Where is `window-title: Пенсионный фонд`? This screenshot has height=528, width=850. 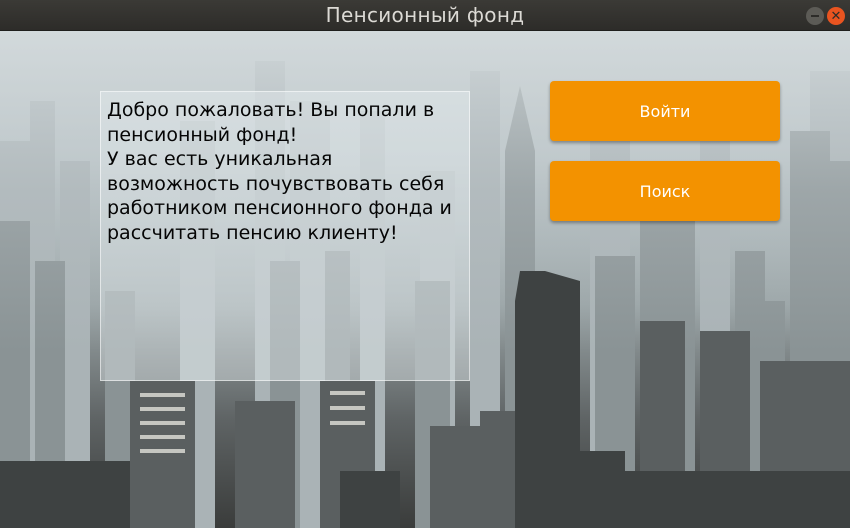
window-title: Пенсионный фонд is located at coordinates (425, 15).